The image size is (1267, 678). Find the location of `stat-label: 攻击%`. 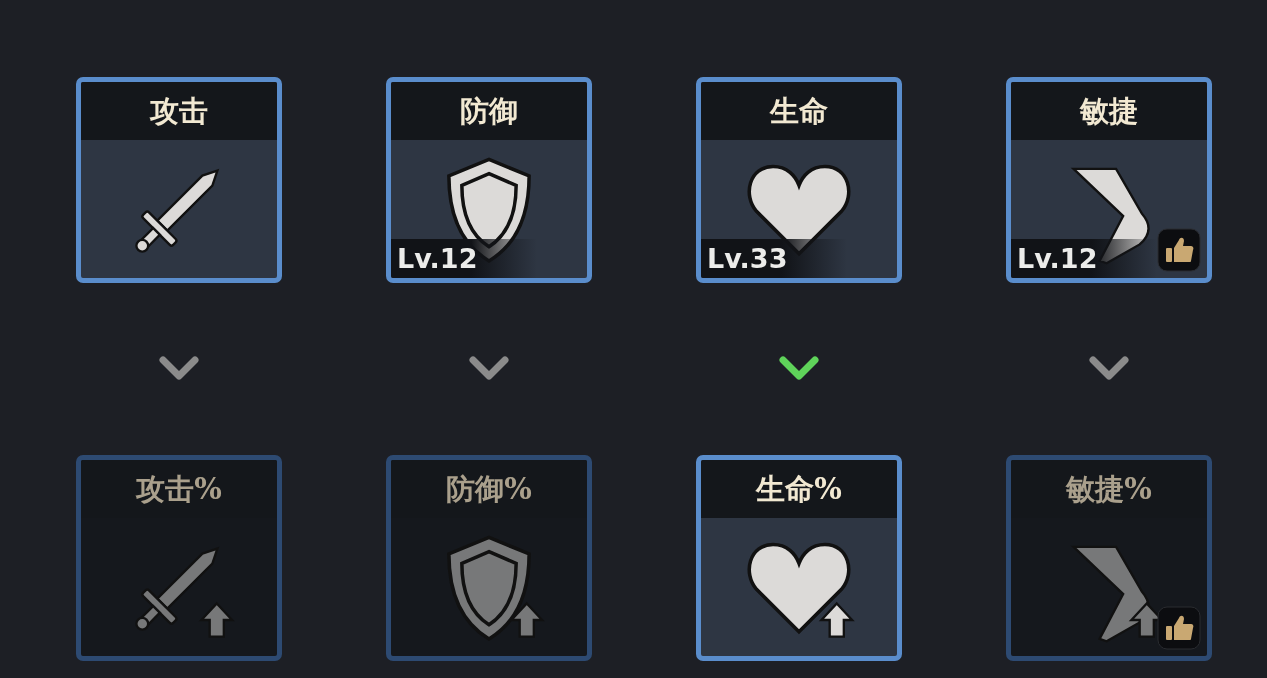

stat-label: 攻击% is located at coordinates (179, 489).